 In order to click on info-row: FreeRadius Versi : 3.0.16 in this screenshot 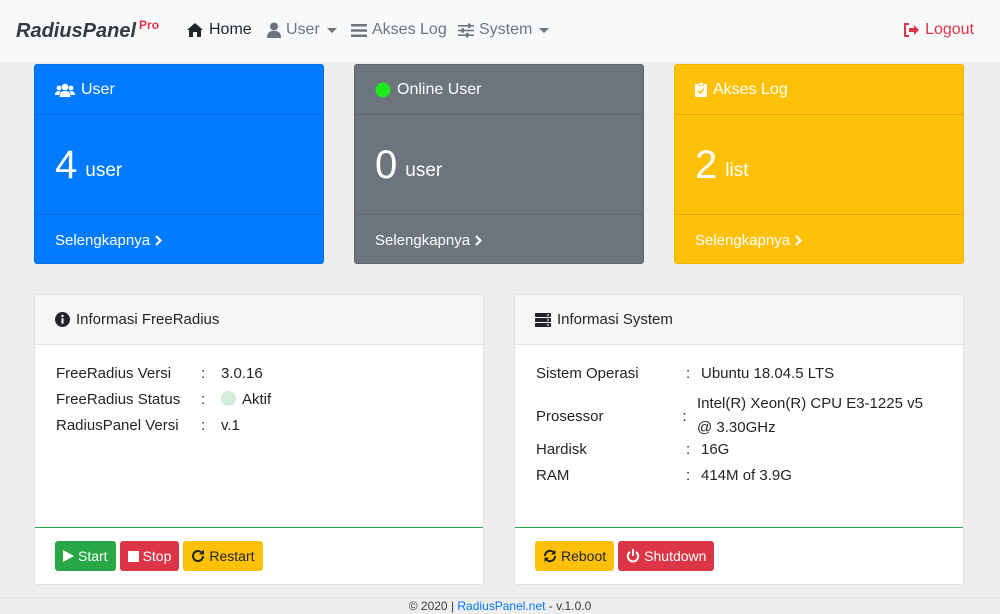, I will do `click(259, 378)`.